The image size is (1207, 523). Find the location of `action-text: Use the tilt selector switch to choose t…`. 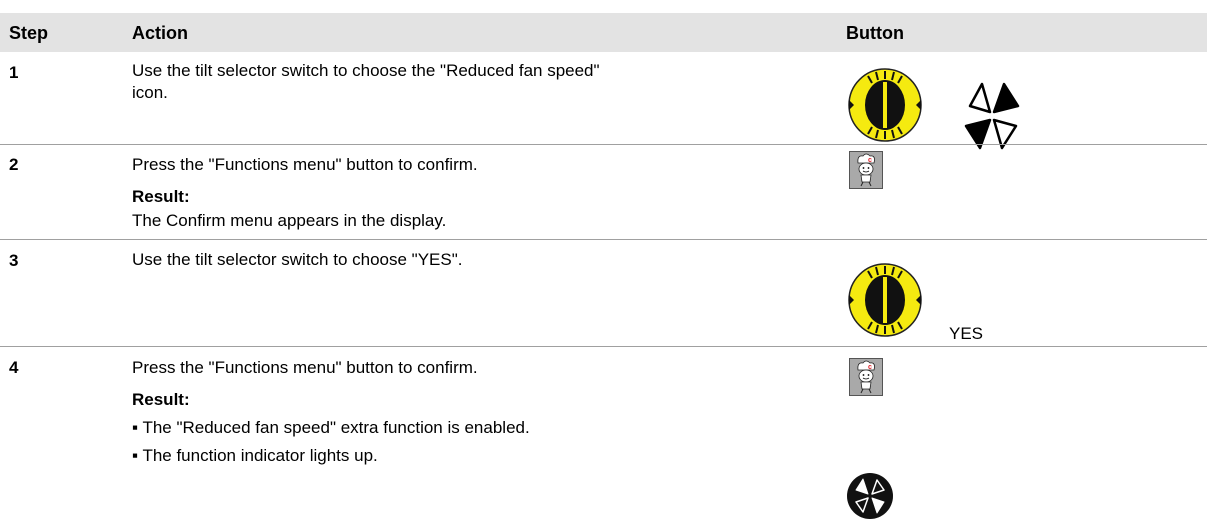

action-text: Use the tilt selector switch to choose t… is located at coordinates (366, 82).